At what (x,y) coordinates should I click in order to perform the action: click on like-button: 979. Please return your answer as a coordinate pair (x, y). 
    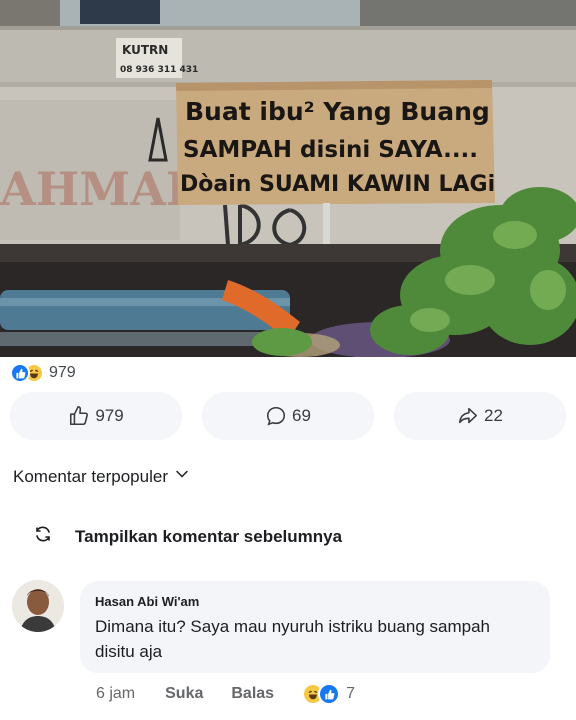
    Looking at the image, I should click on (96, 416).